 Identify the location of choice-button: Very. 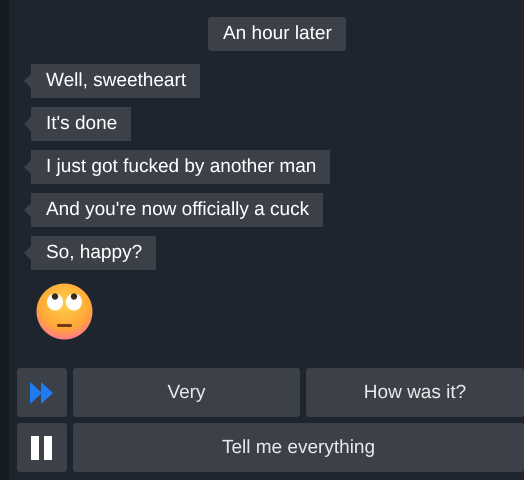
(186, 392).